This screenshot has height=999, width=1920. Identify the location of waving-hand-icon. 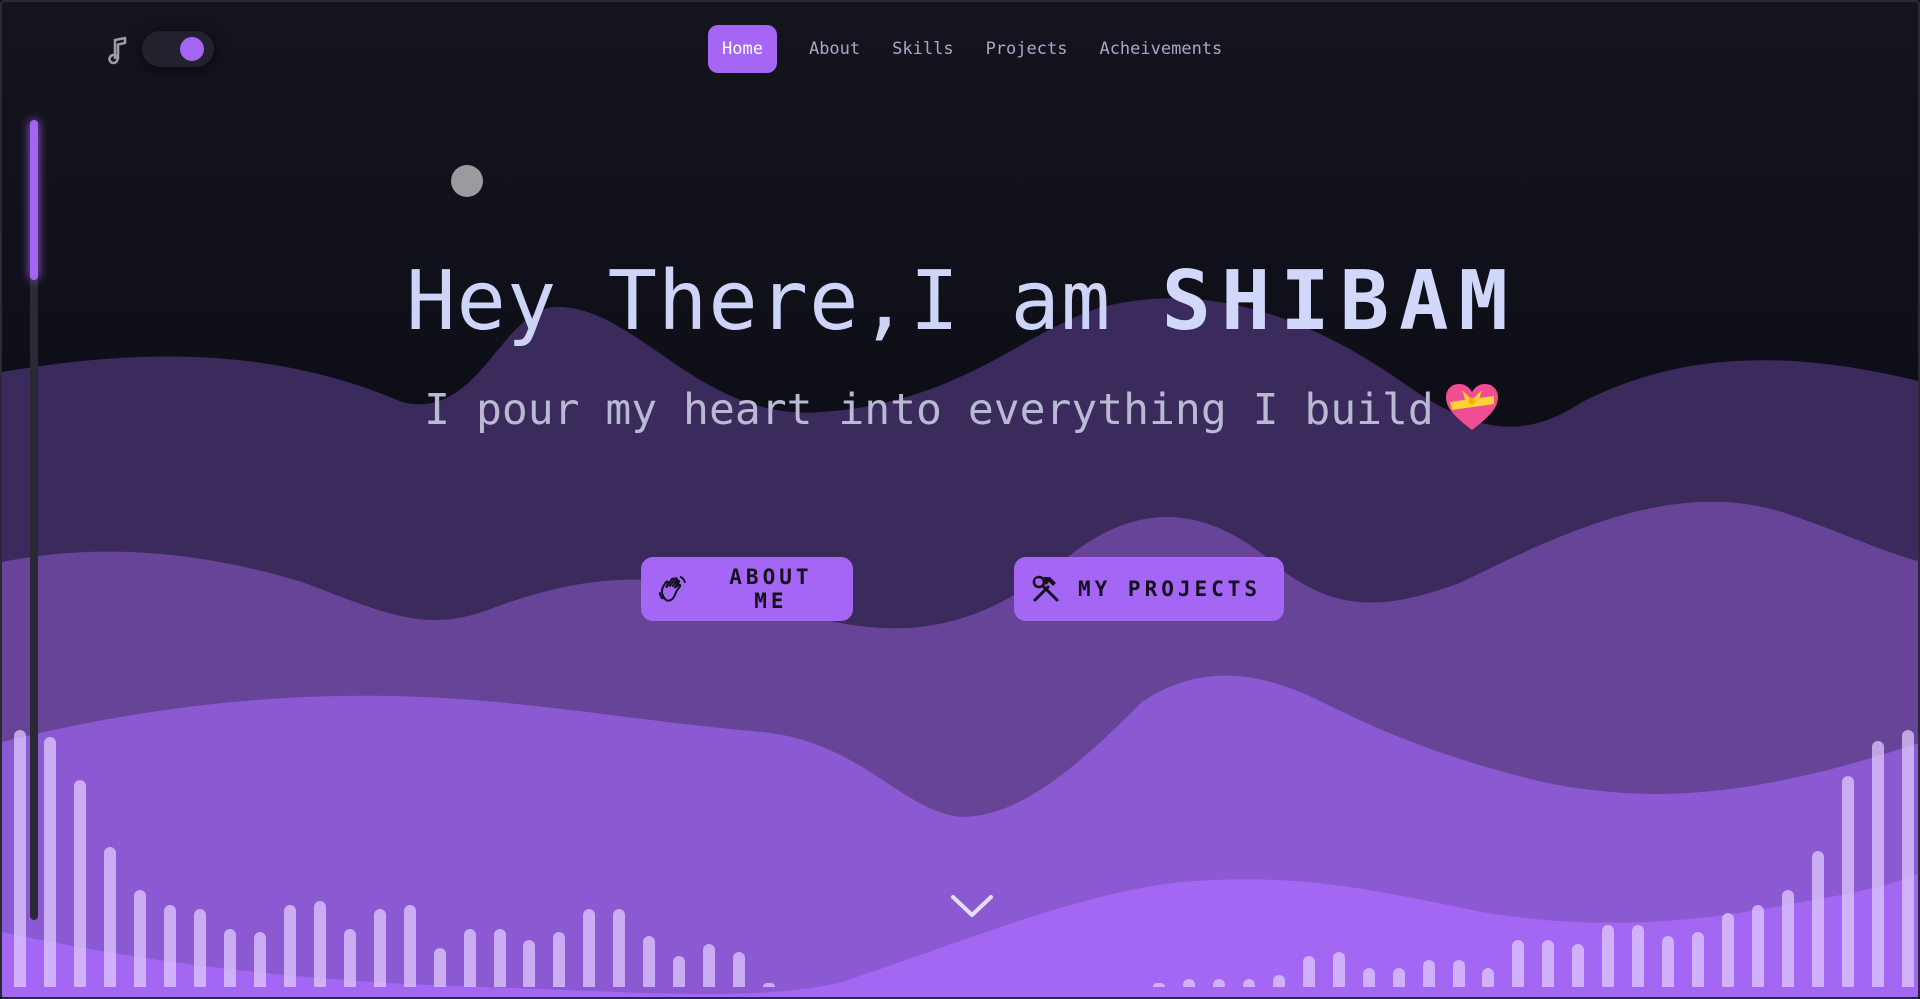
(672, 589).